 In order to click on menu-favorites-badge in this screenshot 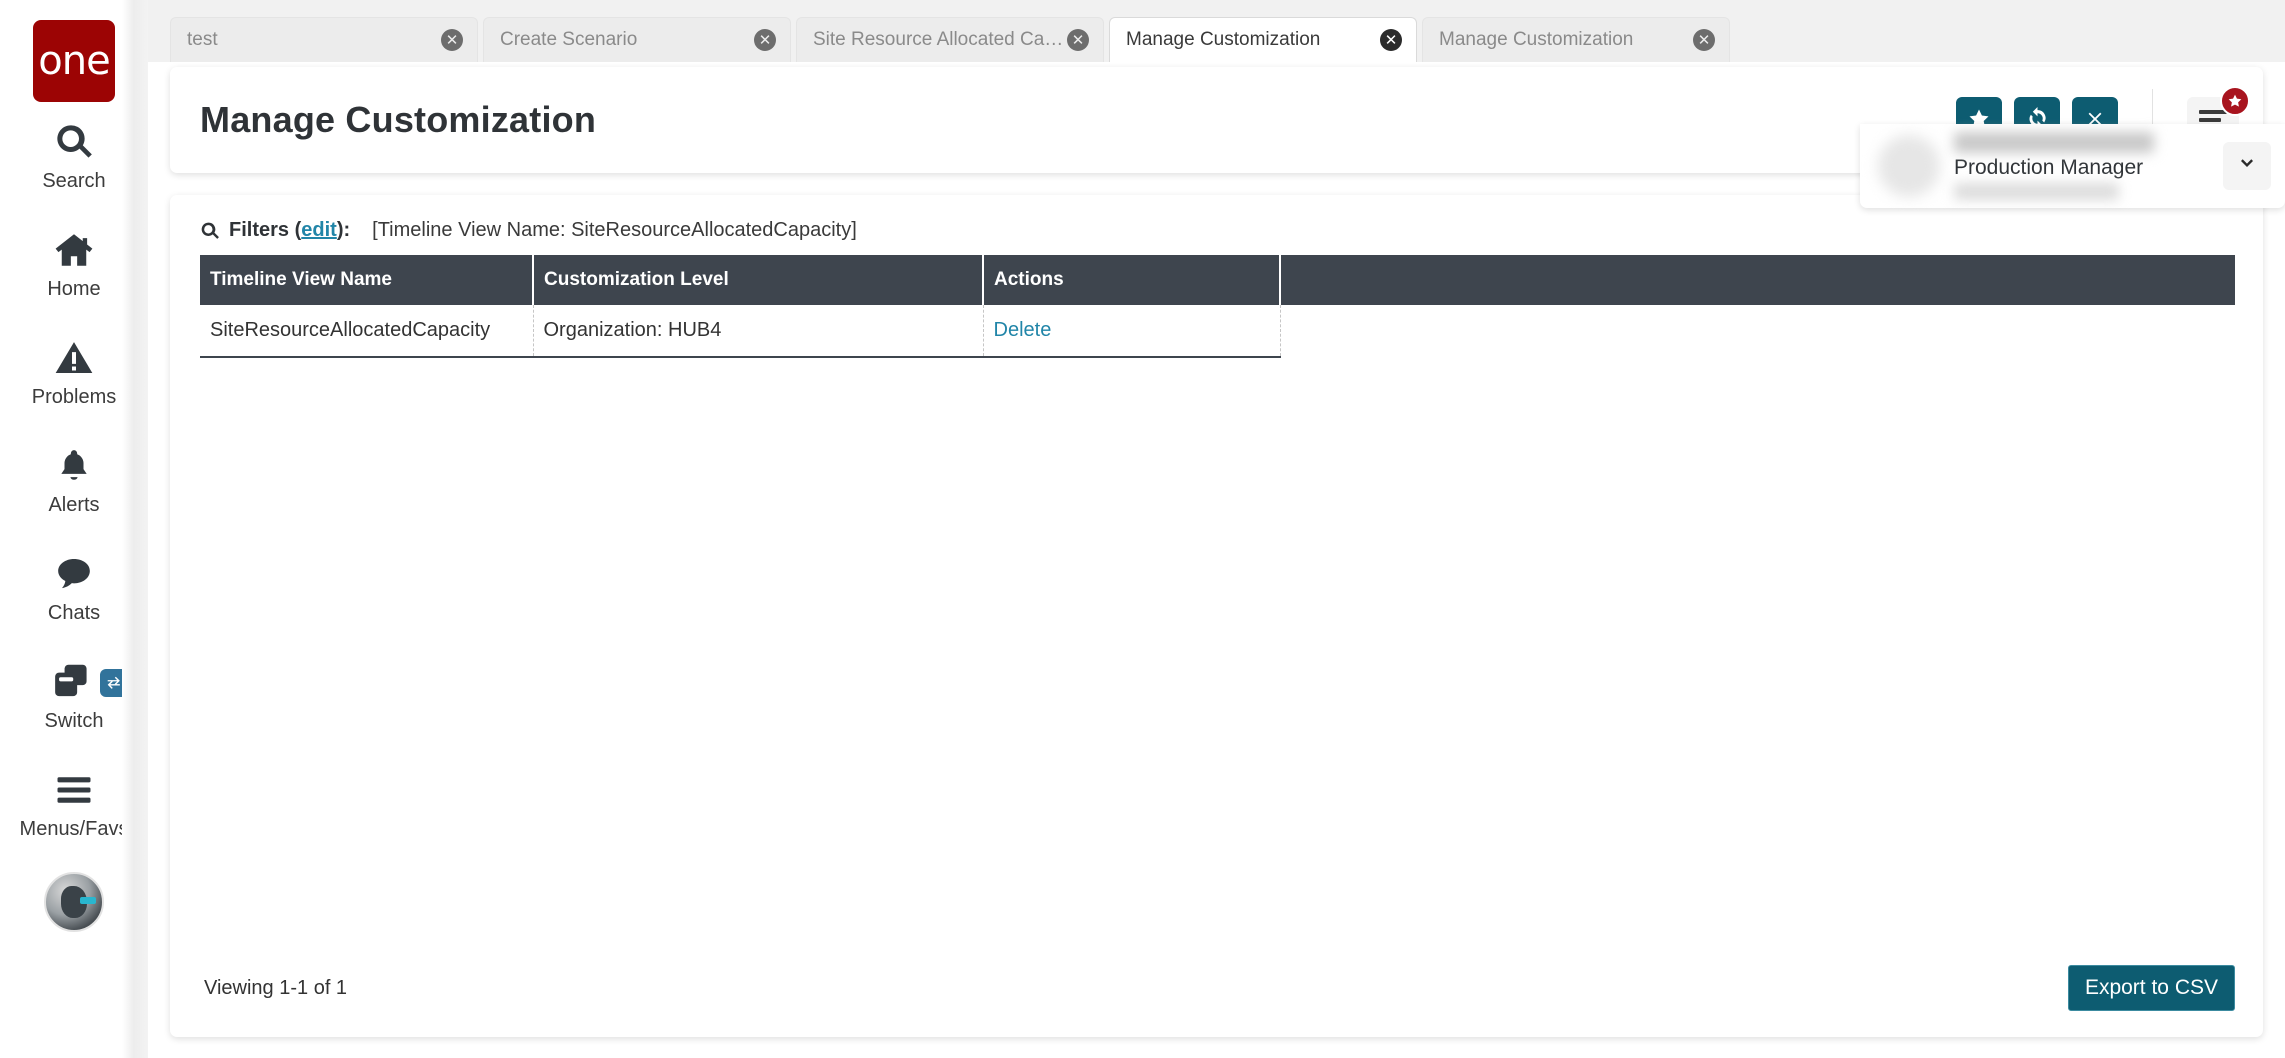, I will do `click(2235, 101)`.